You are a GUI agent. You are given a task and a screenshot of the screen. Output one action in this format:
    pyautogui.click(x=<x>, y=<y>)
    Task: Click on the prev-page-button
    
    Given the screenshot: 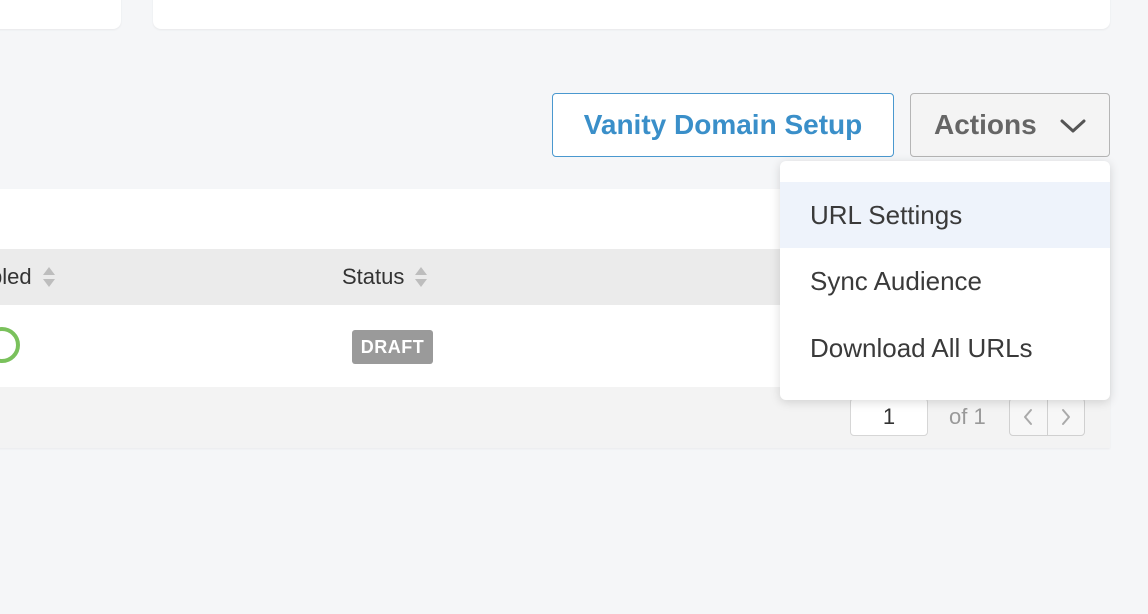 What is the action you would take?
    pyautogui.click(x=1028, y=417)
    